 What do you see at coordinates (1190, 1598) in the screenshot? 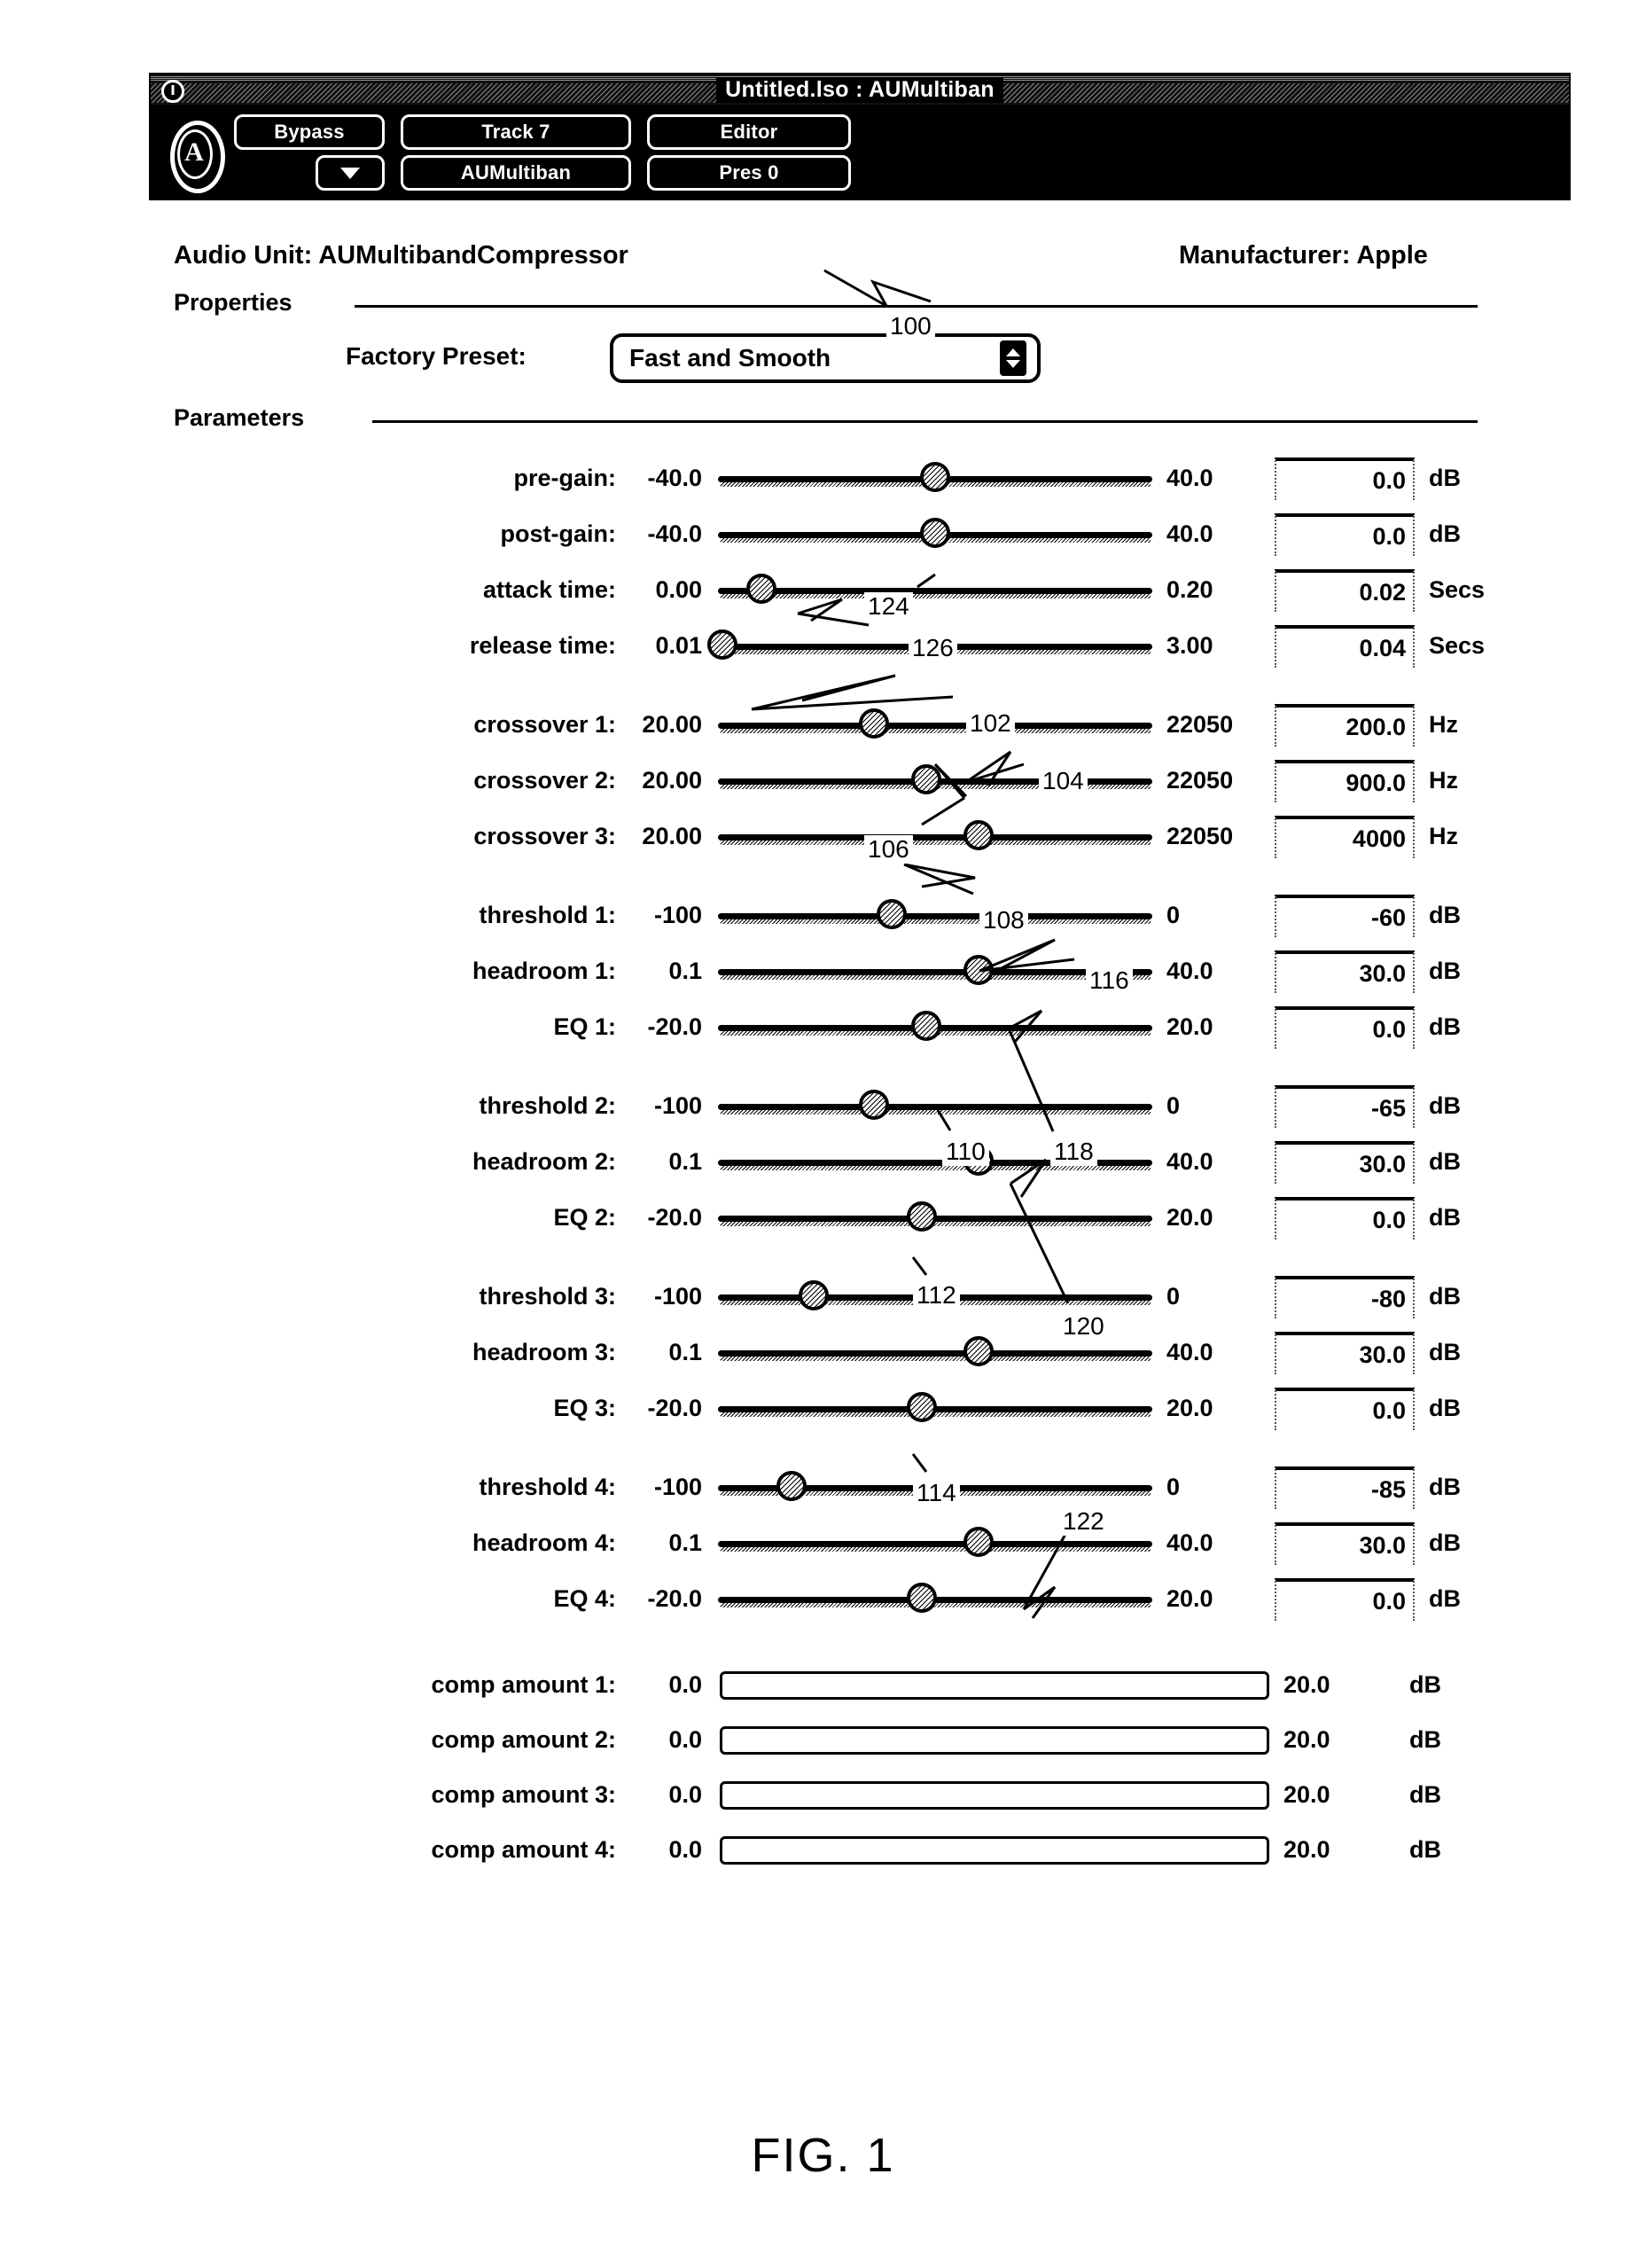
I see `parameter-max: 20.0` at bounding box center [1190, 1598].